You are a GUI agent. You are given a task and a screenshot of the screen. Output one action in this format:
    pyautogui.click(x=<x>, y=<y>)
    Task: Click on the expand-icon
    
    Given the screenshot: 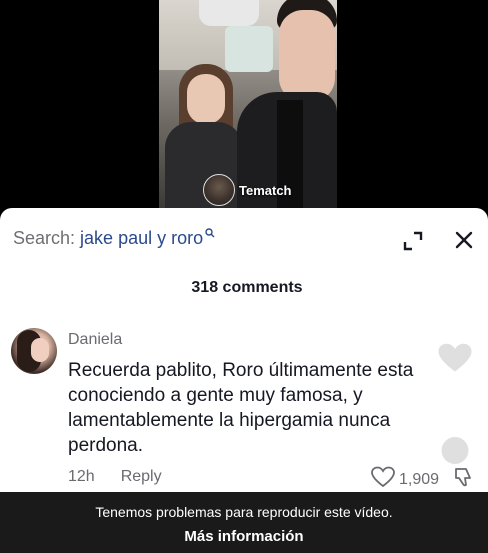 What is the action you would take?
    pyautogui.click(x=413, y=241)
    